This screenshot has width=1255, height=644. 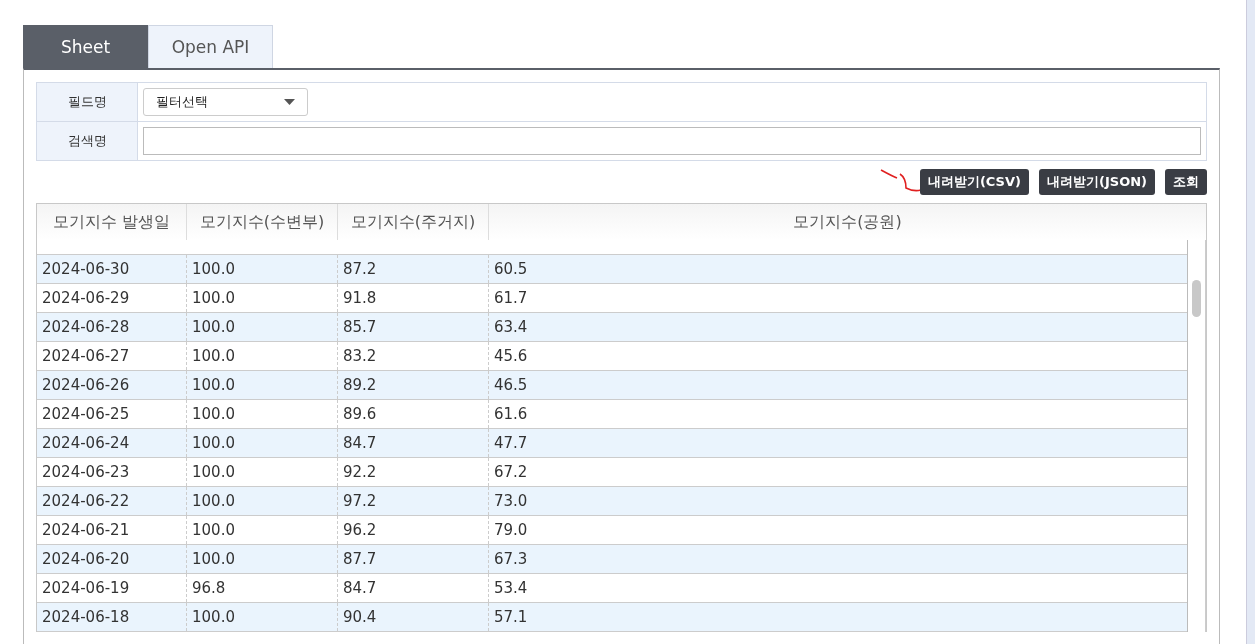 What do you see at coordinates (511, 472) in the screenshot?
I see `table-cell-text: 67.2` at bounding box center [511, 472].